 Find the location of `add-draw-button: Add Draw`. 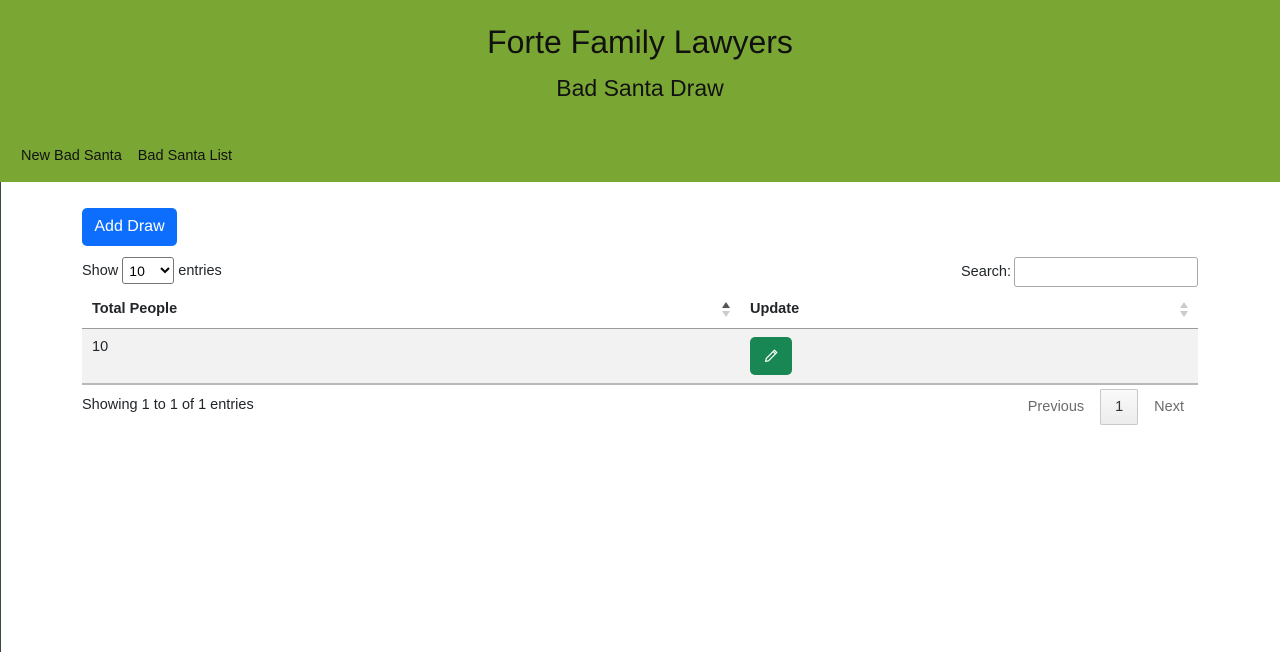

add-draw-button: Add Draw is located at coordinates (129, 227).